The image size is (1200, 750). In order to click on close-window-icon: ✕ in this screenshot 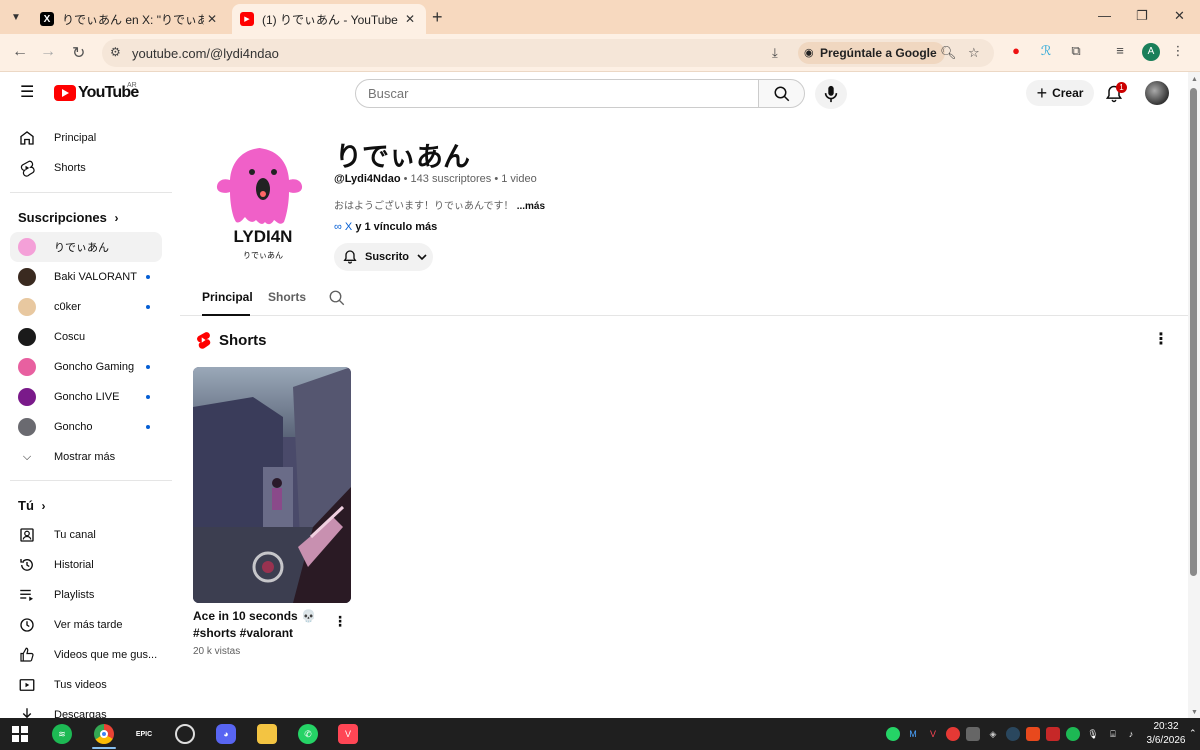, I will do `click(1179, 16)`.